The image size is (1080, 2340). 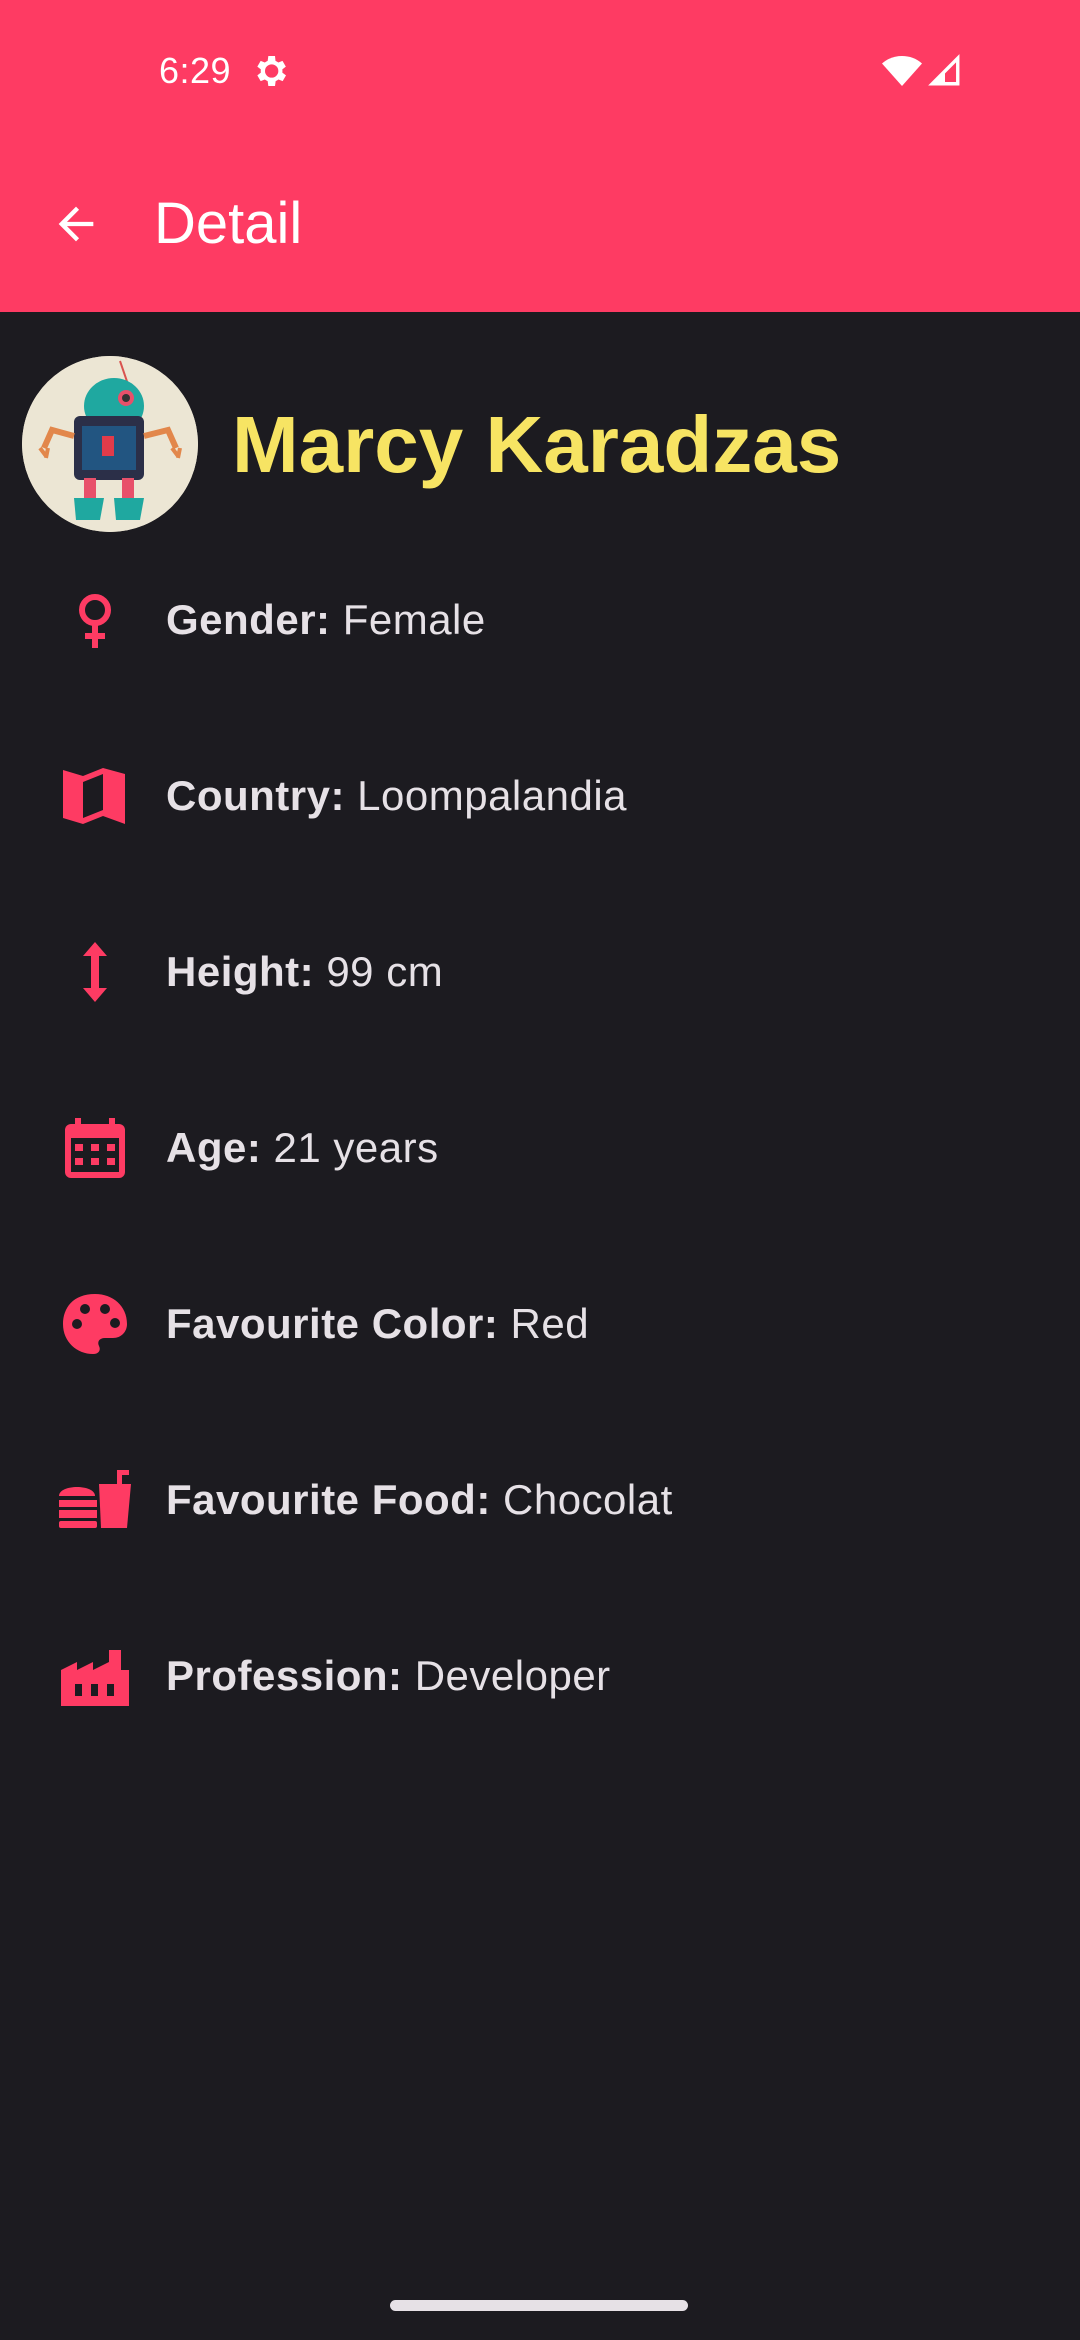 What do you see at coordinates (332, 1323) in the screenshot?
I see `color-label: Favourite Color:` at bounding box center [332, 1323].